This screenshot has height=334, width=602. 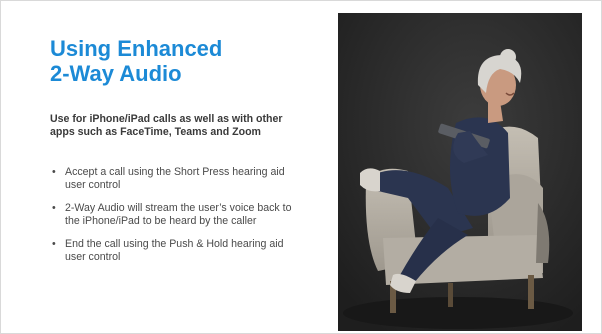 I want to click on slide-title: Using Enhanced 2-Way Audio, so click(x=136, y=61).